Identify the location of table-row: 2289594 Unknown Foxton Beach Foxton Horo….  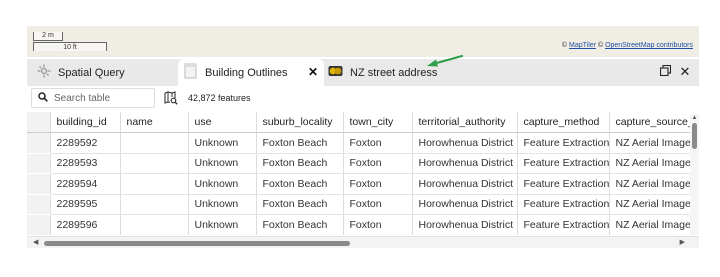
(363, 184).